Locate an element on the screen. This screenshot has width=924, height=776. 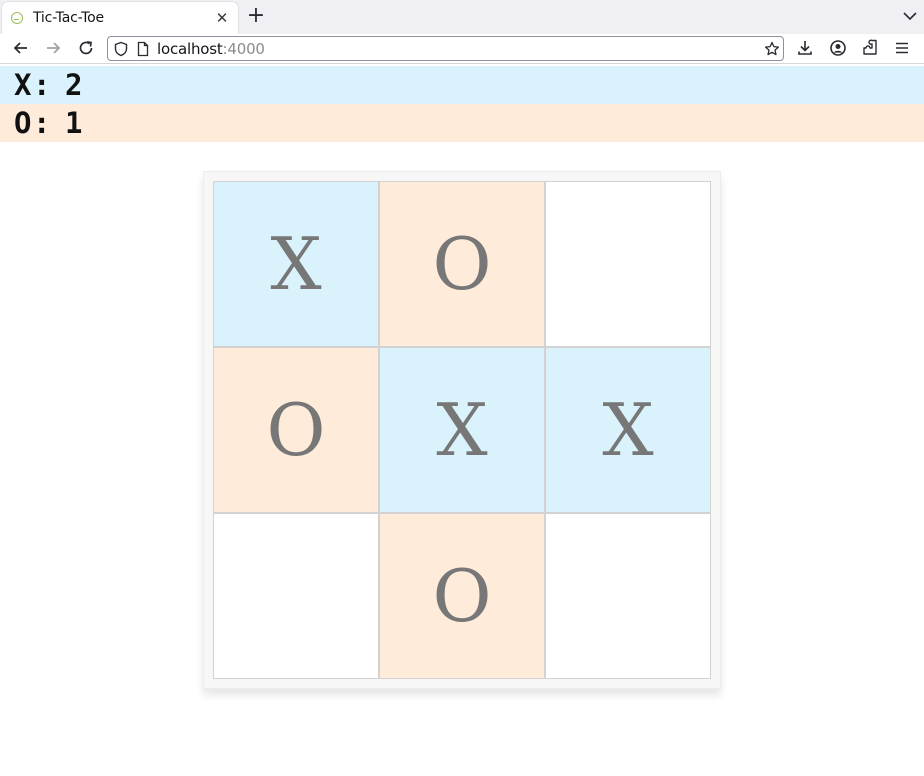
list-tabs-icon is located at coordinates (910, 16).